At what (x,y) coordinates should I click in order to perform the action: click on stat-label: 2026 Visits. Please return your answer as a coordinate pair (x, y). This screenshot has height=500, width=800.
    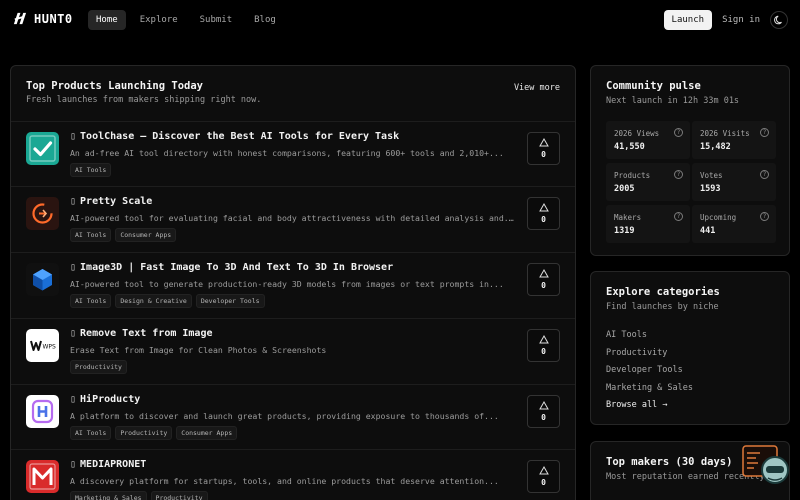
    Looking at the image, I should click on (725, 133).